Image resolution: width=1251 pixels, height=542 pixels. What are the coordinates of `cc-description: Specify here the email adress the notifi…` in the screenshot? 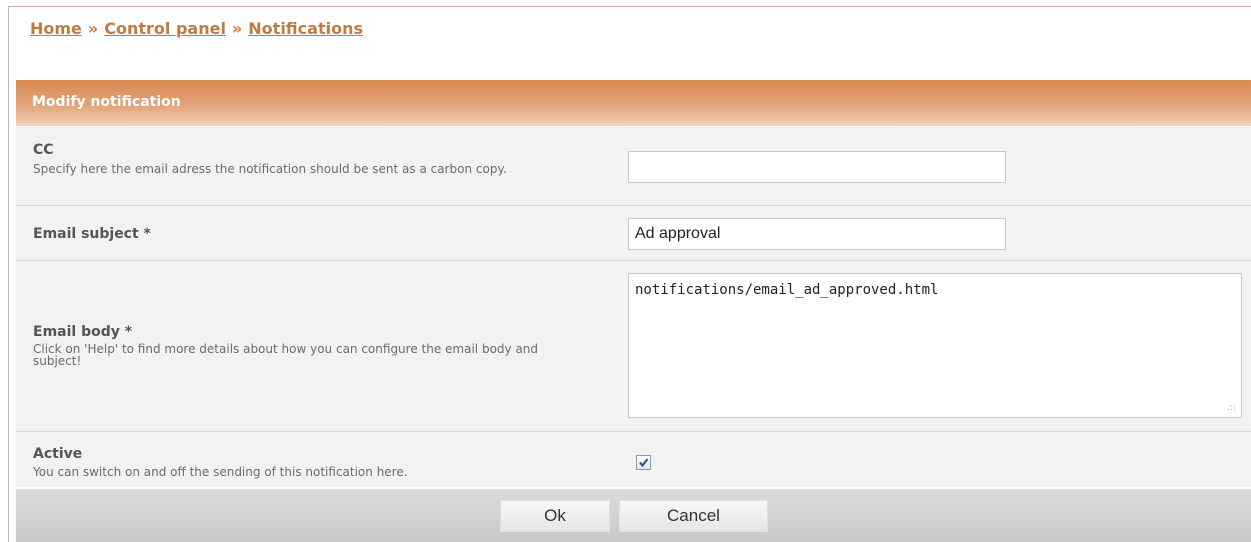 It's located at (270, 169).